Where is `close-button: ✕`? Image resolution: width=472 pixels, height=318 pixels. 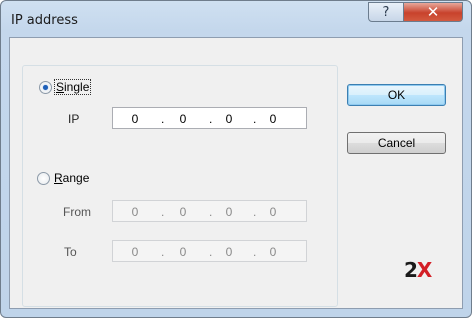 close-button: ✕ is located at coordinates (433, 12).